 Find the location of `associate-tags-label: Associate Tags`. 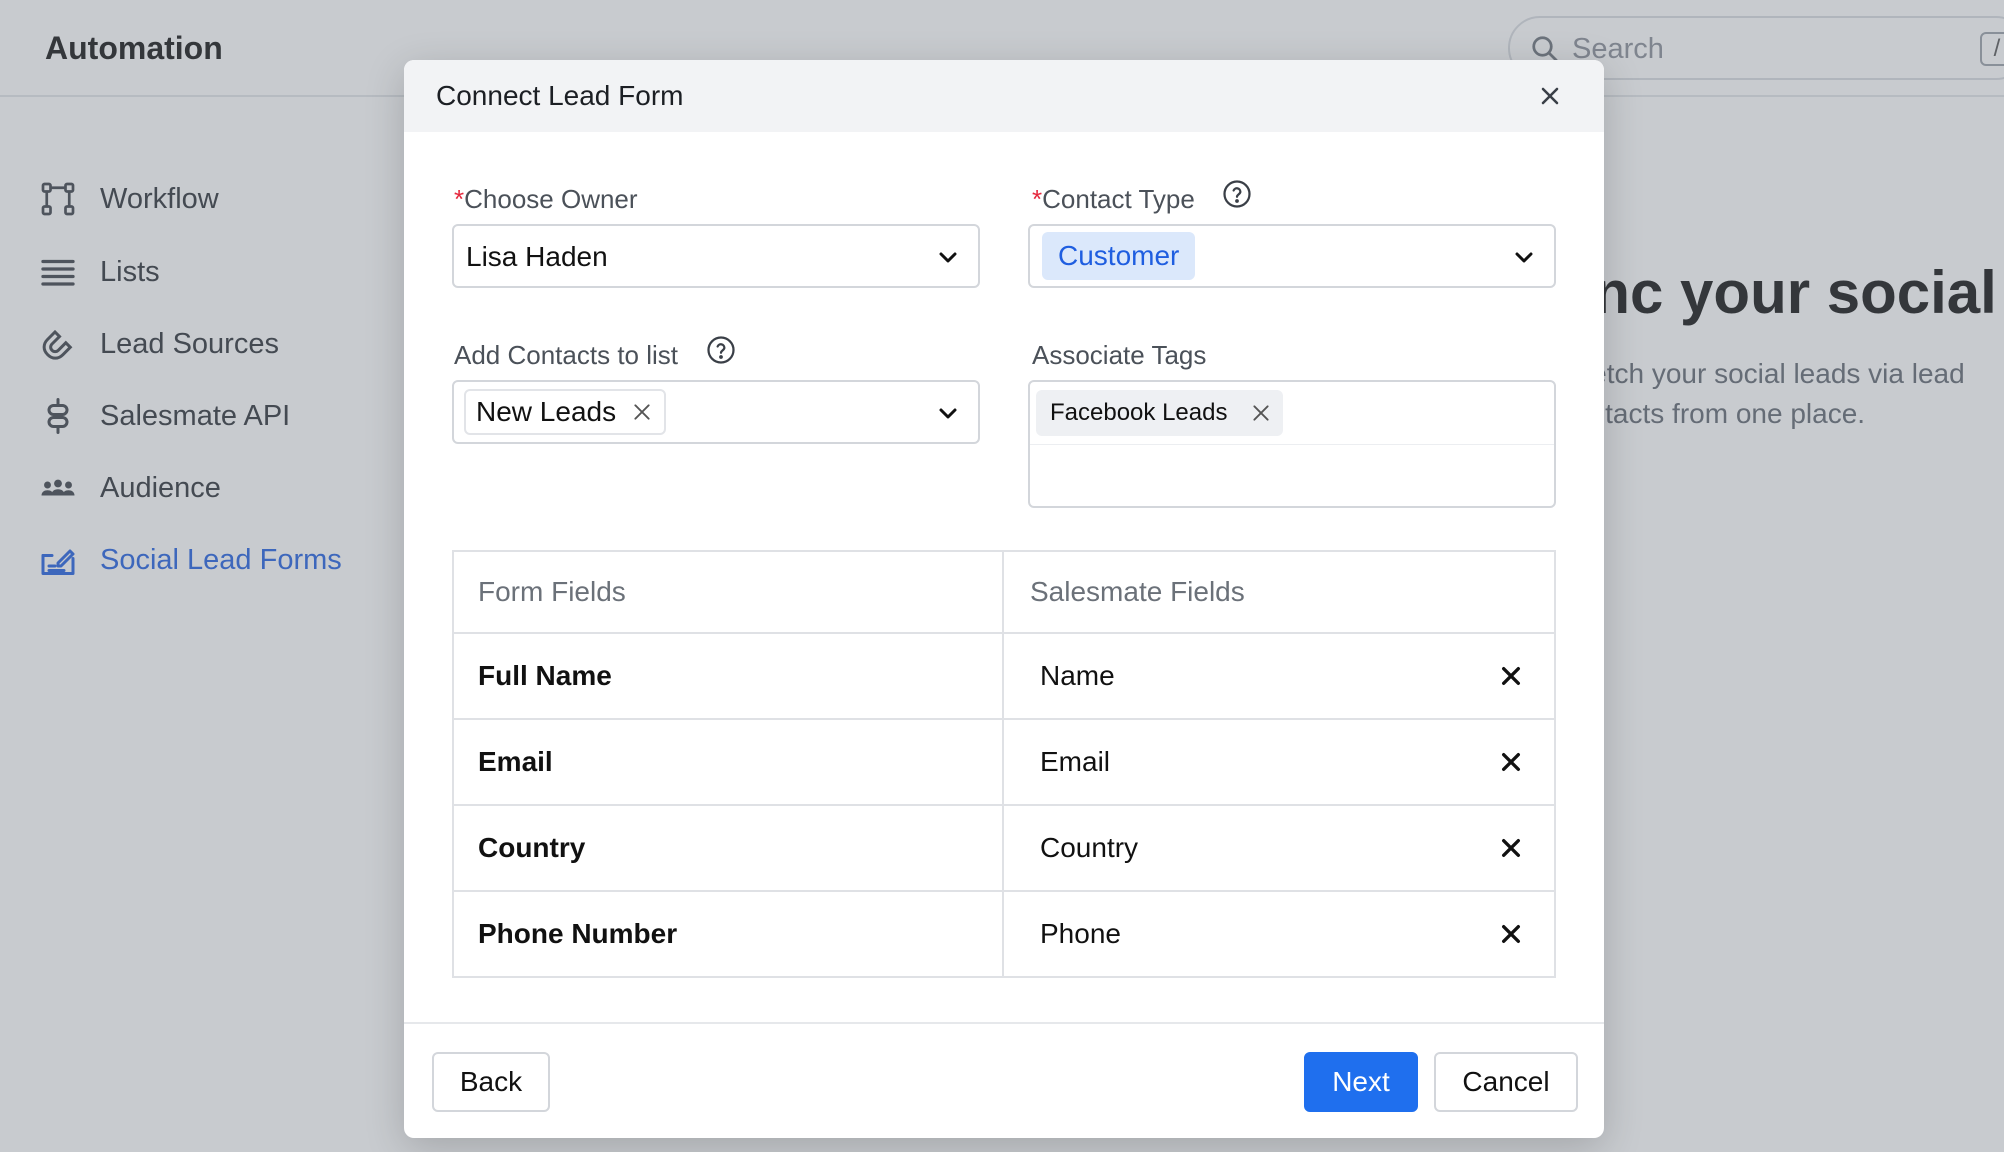

associate-tags-label: Associate Tags is located at coordinates (1119, 355).